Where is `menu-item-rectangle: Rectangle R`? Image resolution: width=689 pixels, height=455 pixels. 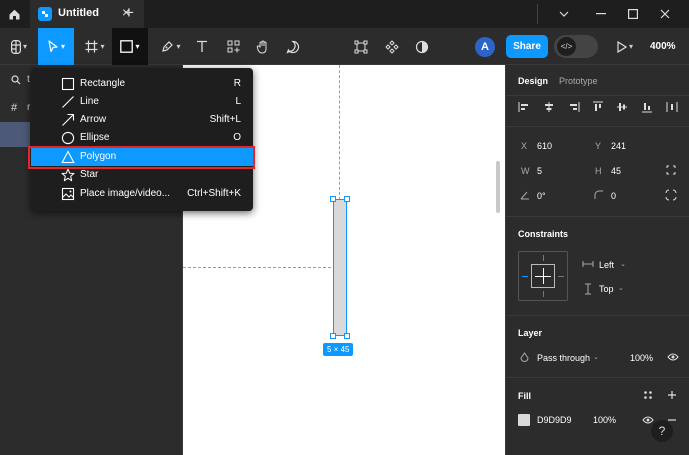
menu-item-rectangle: Rectangle R is located at coordinates (142, 84).